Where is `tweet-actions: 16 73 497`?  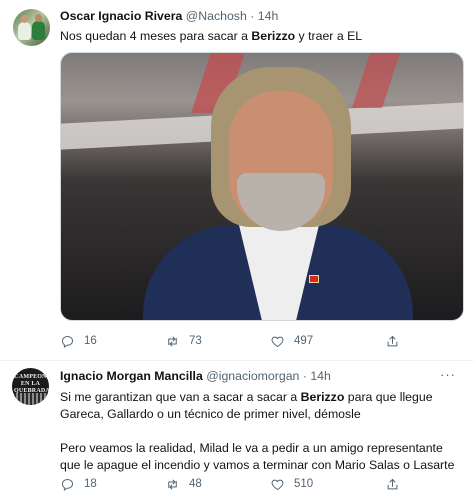
tweet-actions: 16 73 497 is located at coordinates (262, 341).